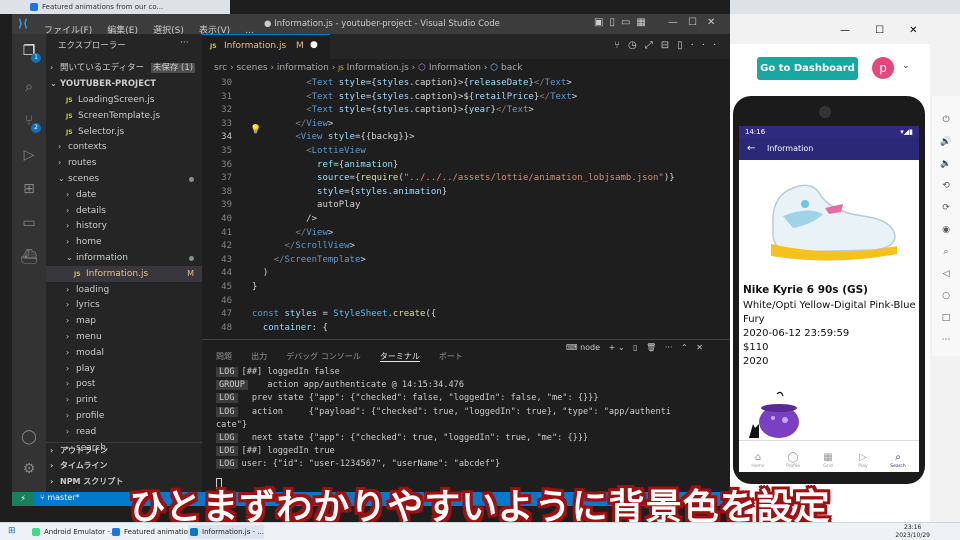 The image size is (960, 540). Describe the element at coordinates (12, 531) in the screenshot. I see `windows-start-icon: ⊞` at that location.